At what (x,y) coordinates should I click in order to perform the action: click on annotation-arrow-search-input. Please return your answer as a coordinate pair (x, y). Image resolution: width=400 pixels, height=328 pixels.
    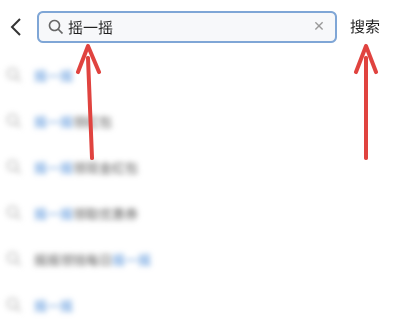
    Looking at the image, I should click on (88, 102).